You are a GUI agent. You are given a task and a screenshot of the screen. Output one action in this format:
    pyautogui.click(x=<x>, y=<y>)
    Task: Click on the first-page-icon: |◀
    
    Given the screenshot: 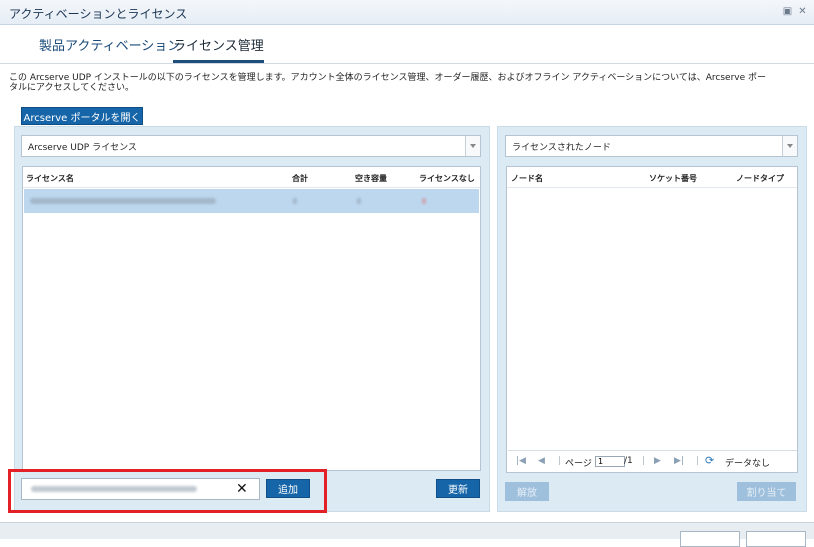 What is the action you would take?
    pyautogui.click(x=521, y=461)
    